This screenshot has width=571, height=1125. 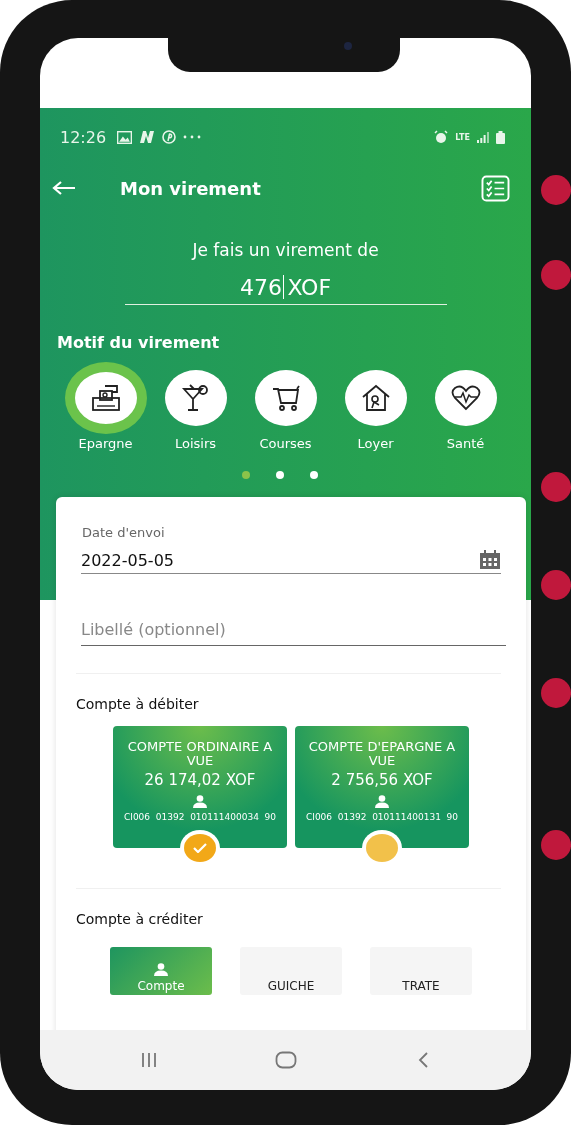 I want to click on screen-title: Mon virement, so click(x=190, y=188).